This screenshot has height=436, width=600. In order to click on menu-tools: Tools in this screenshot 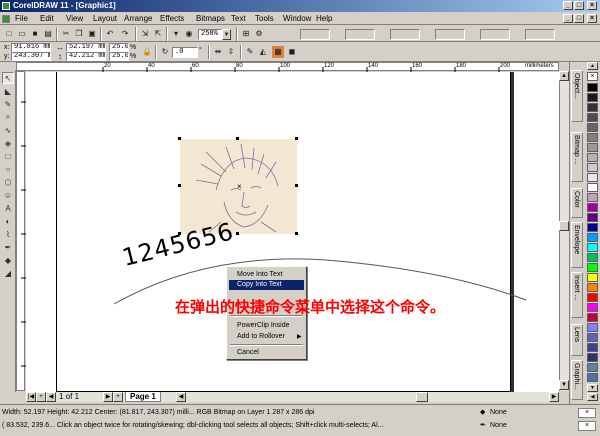, I will do `click(264, 18)`.